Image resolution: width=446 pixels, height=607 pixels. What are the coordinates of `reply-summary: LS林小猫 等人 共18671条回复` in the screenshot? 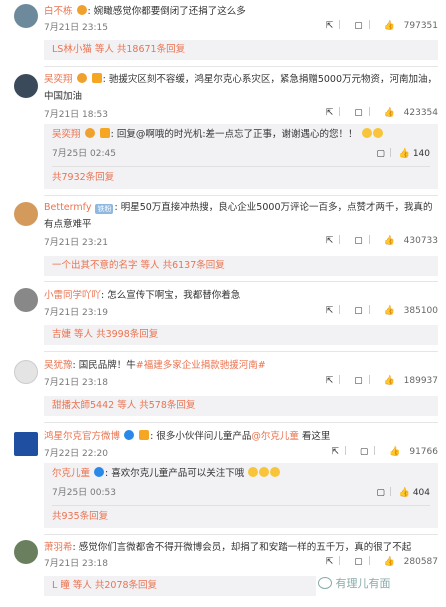 It's located at (241, 50).